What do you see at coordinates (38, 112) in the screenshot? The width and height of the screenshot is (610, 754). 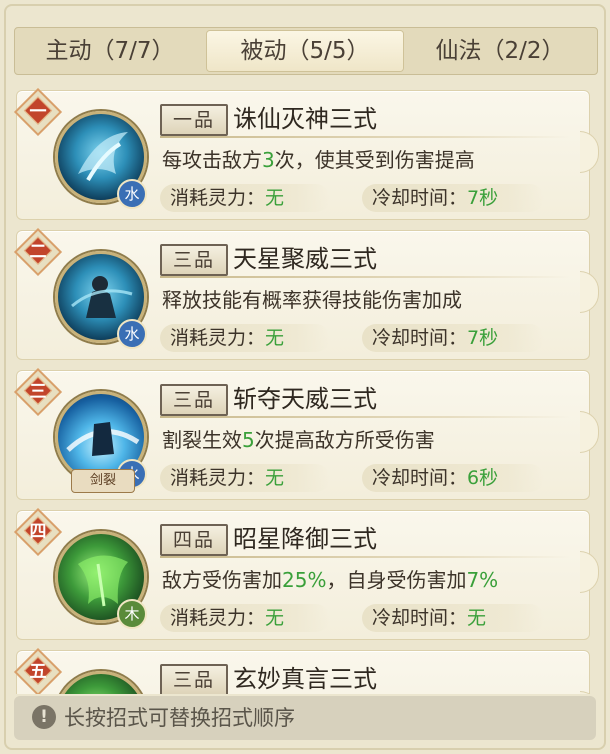 I see `rank-badge: 一` at bounding box center [38, 112].